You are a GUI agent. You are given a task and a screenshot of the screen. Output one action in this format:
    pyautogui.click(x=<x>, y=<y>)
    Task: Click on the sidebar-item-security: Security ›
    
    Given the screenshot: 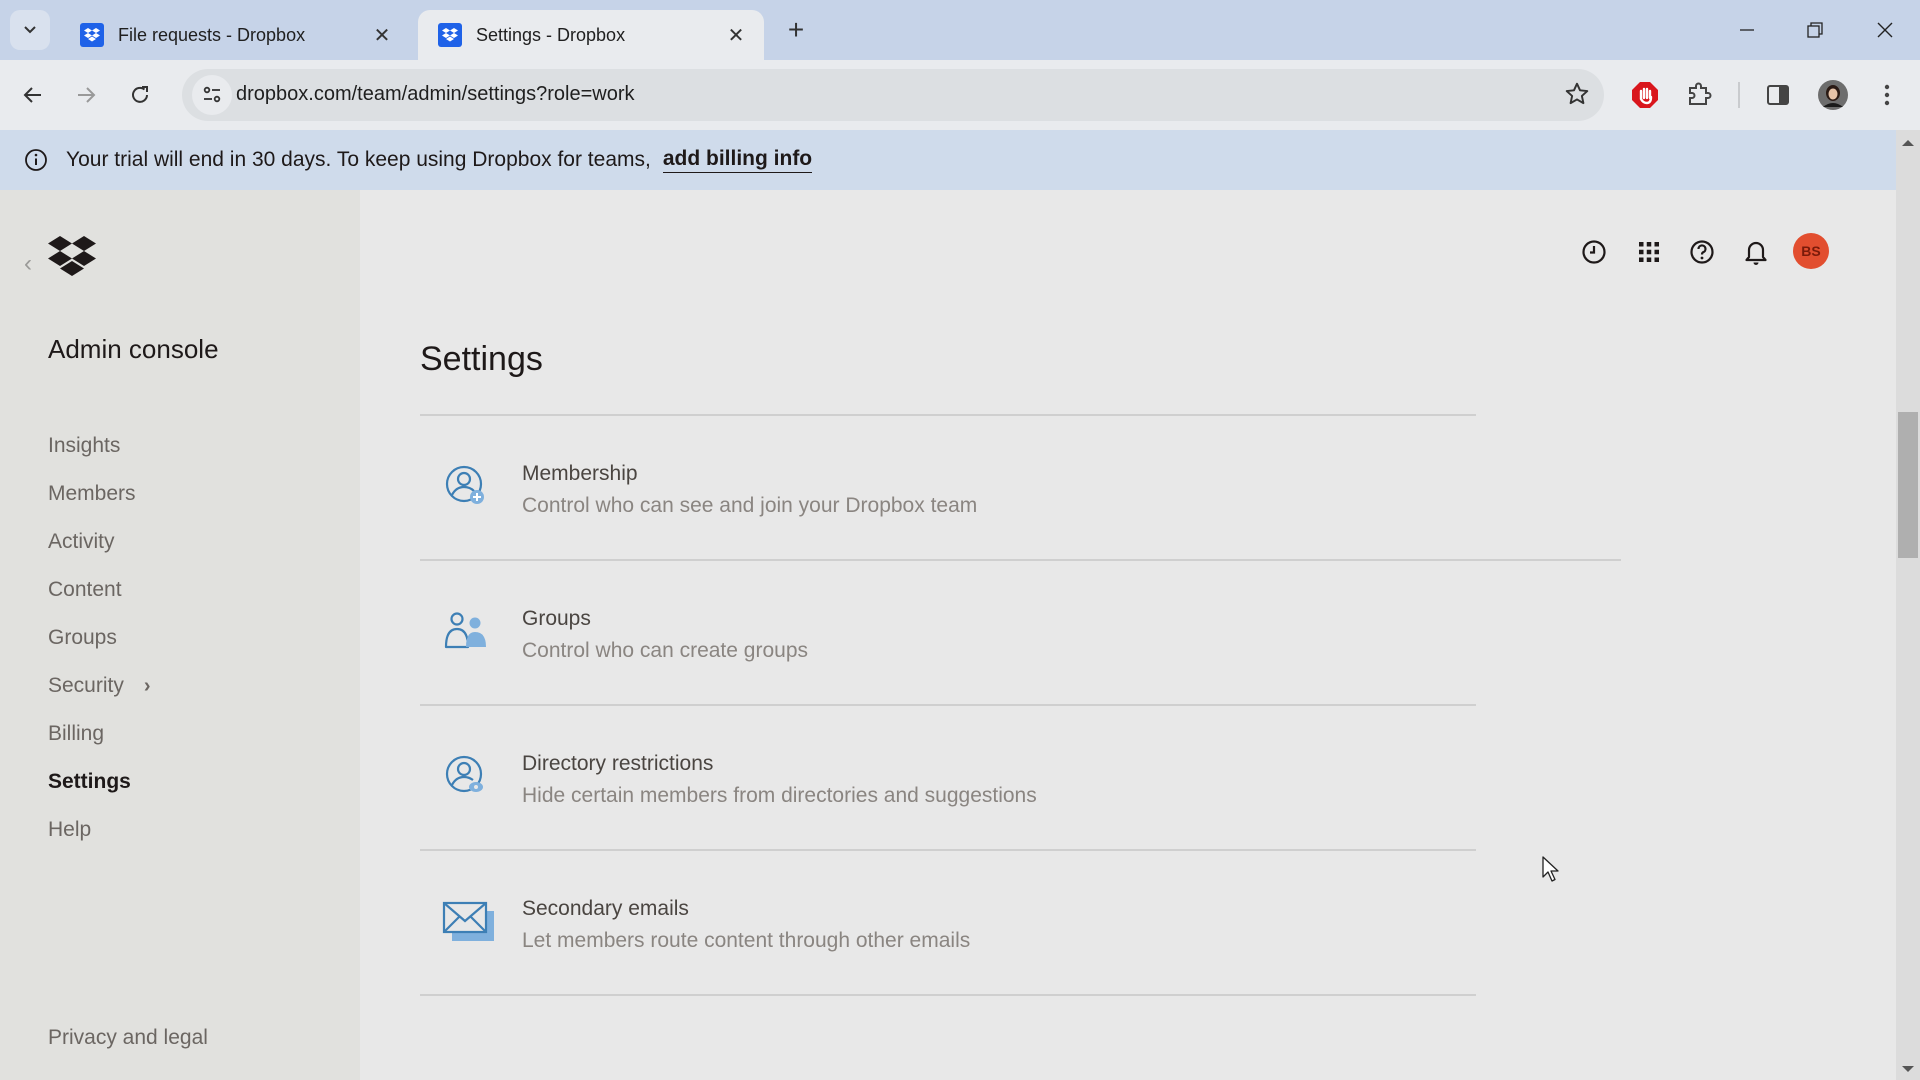 What is the action you would take?
    pyautogui.click(x=99, y=686)
    